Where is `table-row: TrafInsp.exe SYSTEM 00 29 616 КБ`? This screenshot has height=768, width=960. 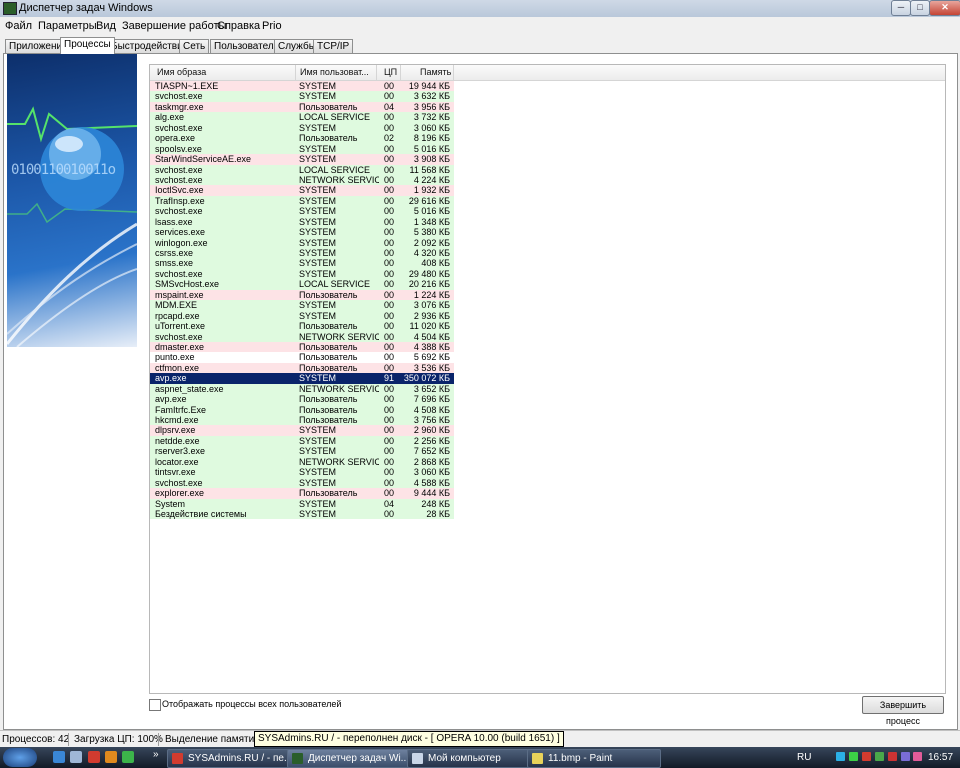
table-row: TrafInsp.exe SYSTEM 00 29 616 КБ is located at coordinates (302, 201).